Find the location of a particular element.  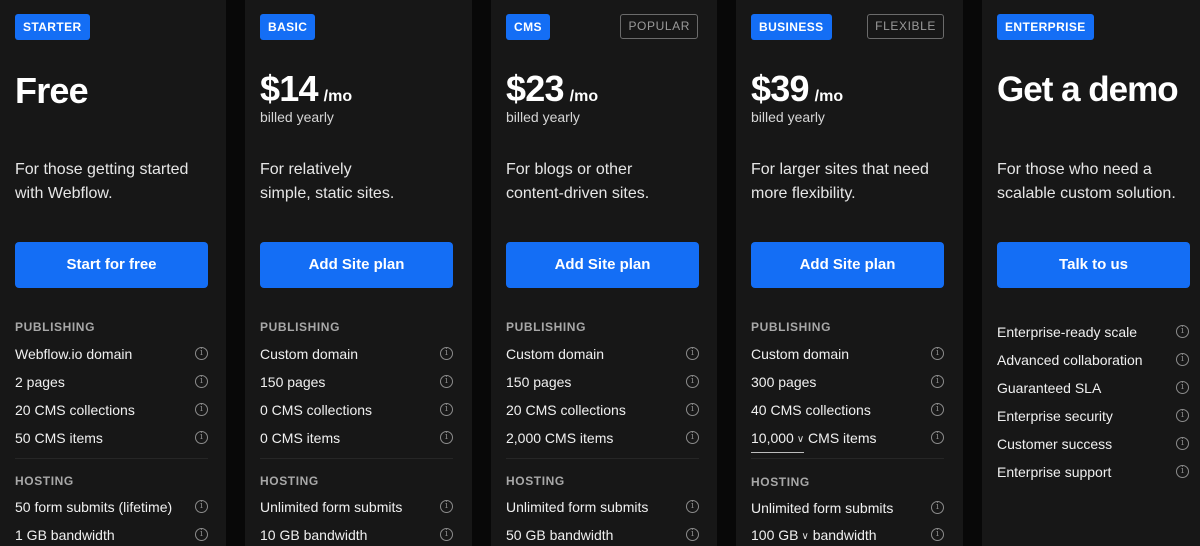

flexible-tag: FLEXIBLE is located at coordinates (905, 26).